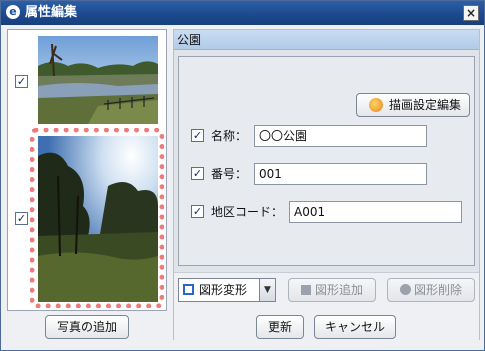 This screenshot has height=351, width=485. What do you see at coordinates (375, 212) in the screenshot?
I see `district-code-field: A001` at bounding box center [375, 212].